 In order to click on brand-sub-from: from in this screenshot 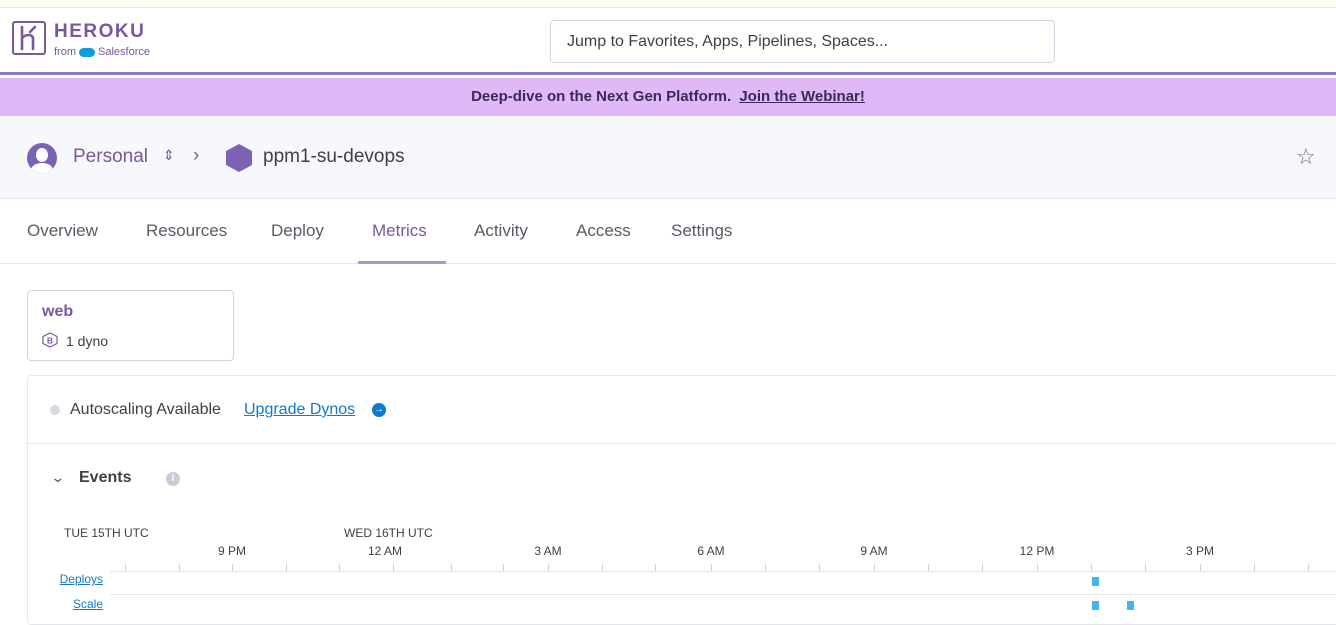, I will do `click(65, 52)`.